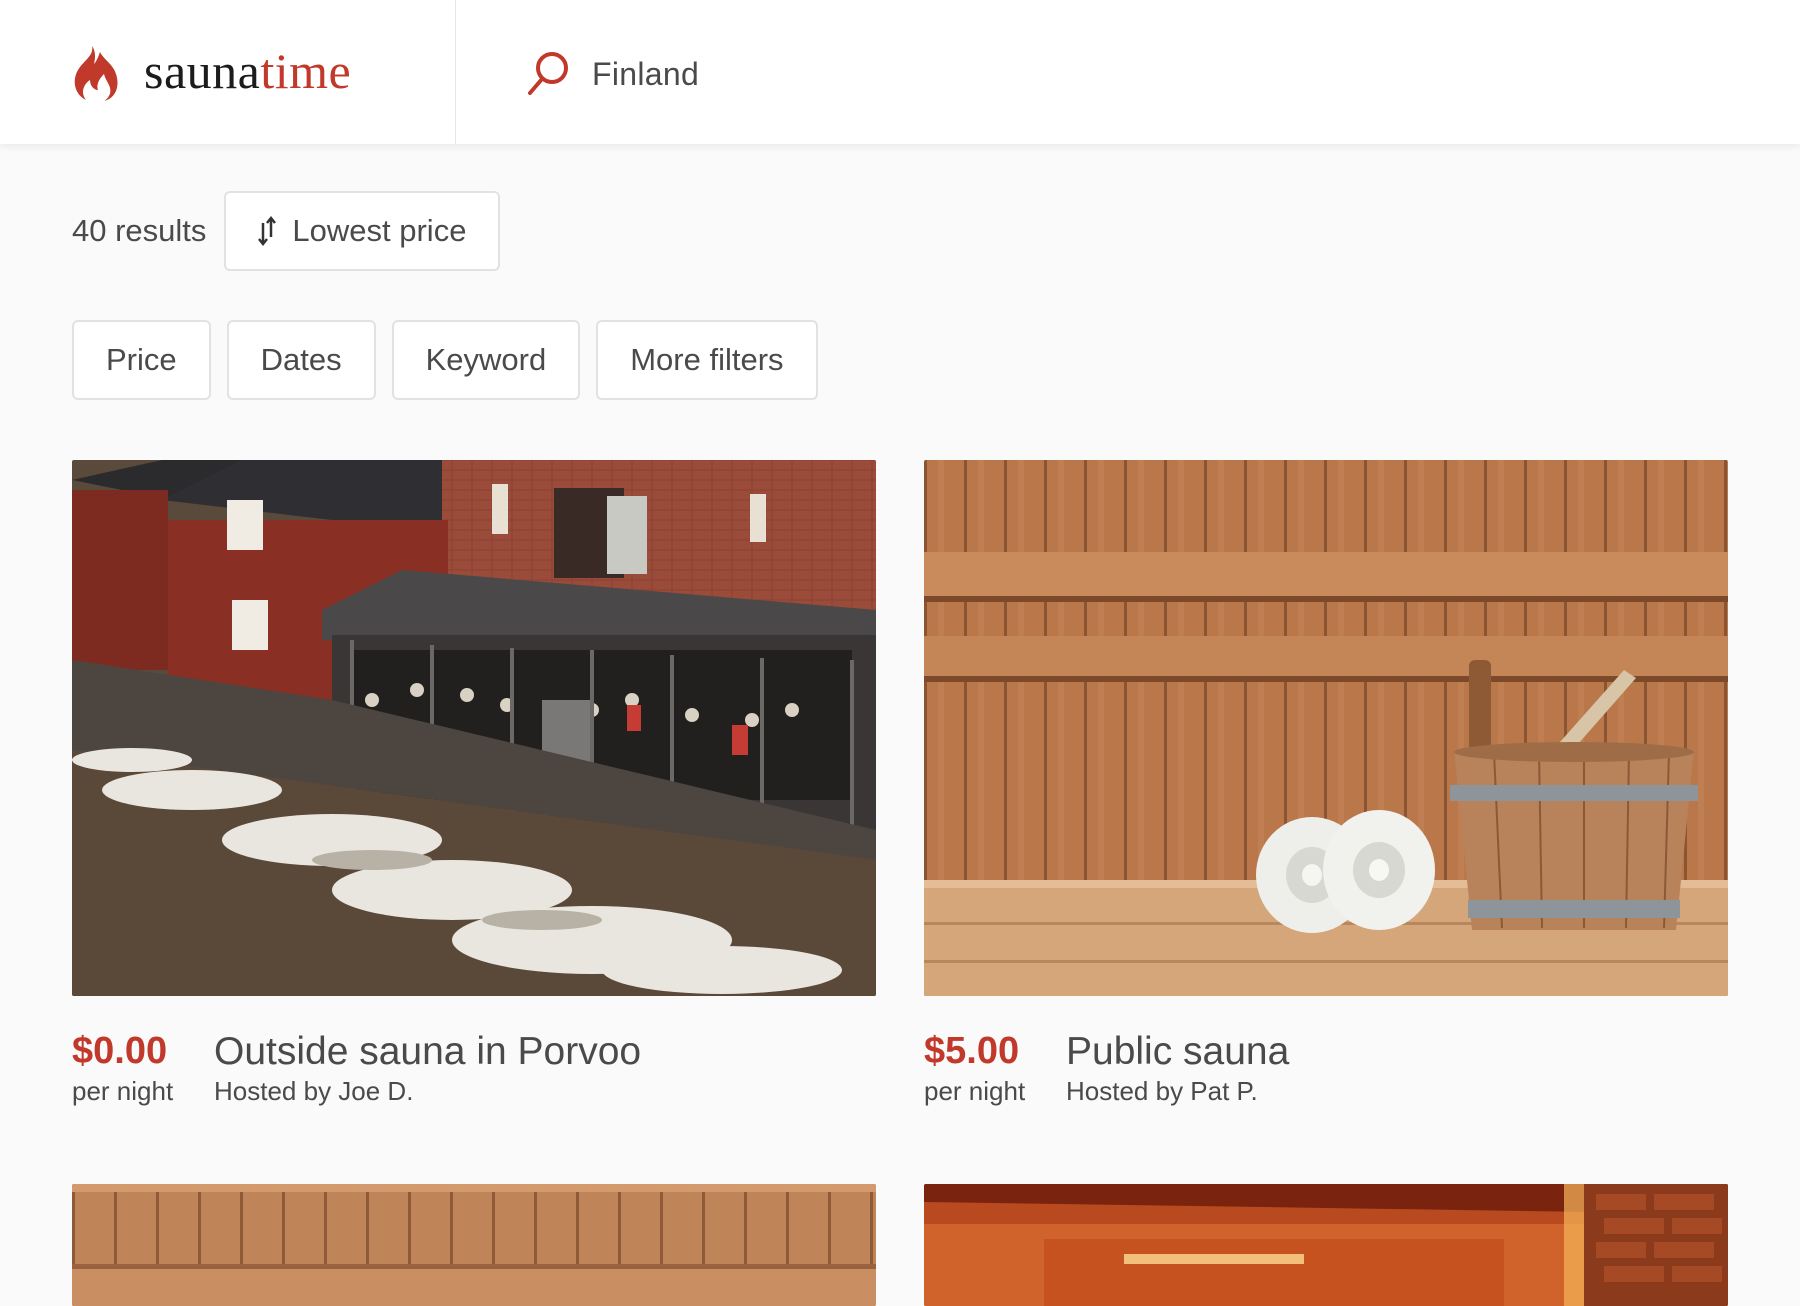 The width and height of the screenshot is (1800, 1306). What do you see at coordinates (1177, 1052) in the screenshot?
I see `listing-title: Public sauna` at bounding box center [1177, 1052].